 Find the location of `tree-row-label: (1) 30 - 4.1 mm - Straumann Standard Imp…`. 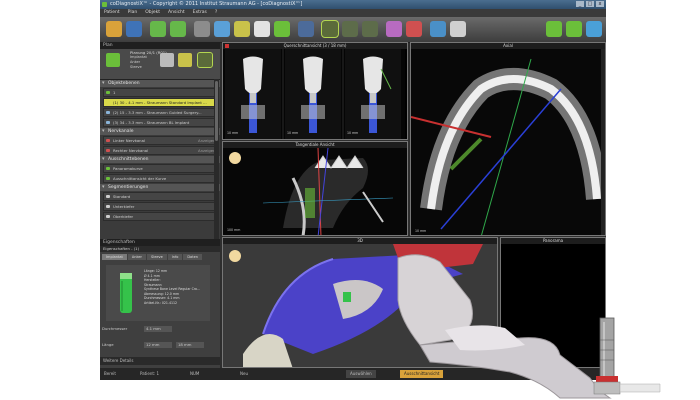

tree-row-label: (1) 30 - 4.1 mm - Straumann Standard Imp… is located at coordinates (160, 102).